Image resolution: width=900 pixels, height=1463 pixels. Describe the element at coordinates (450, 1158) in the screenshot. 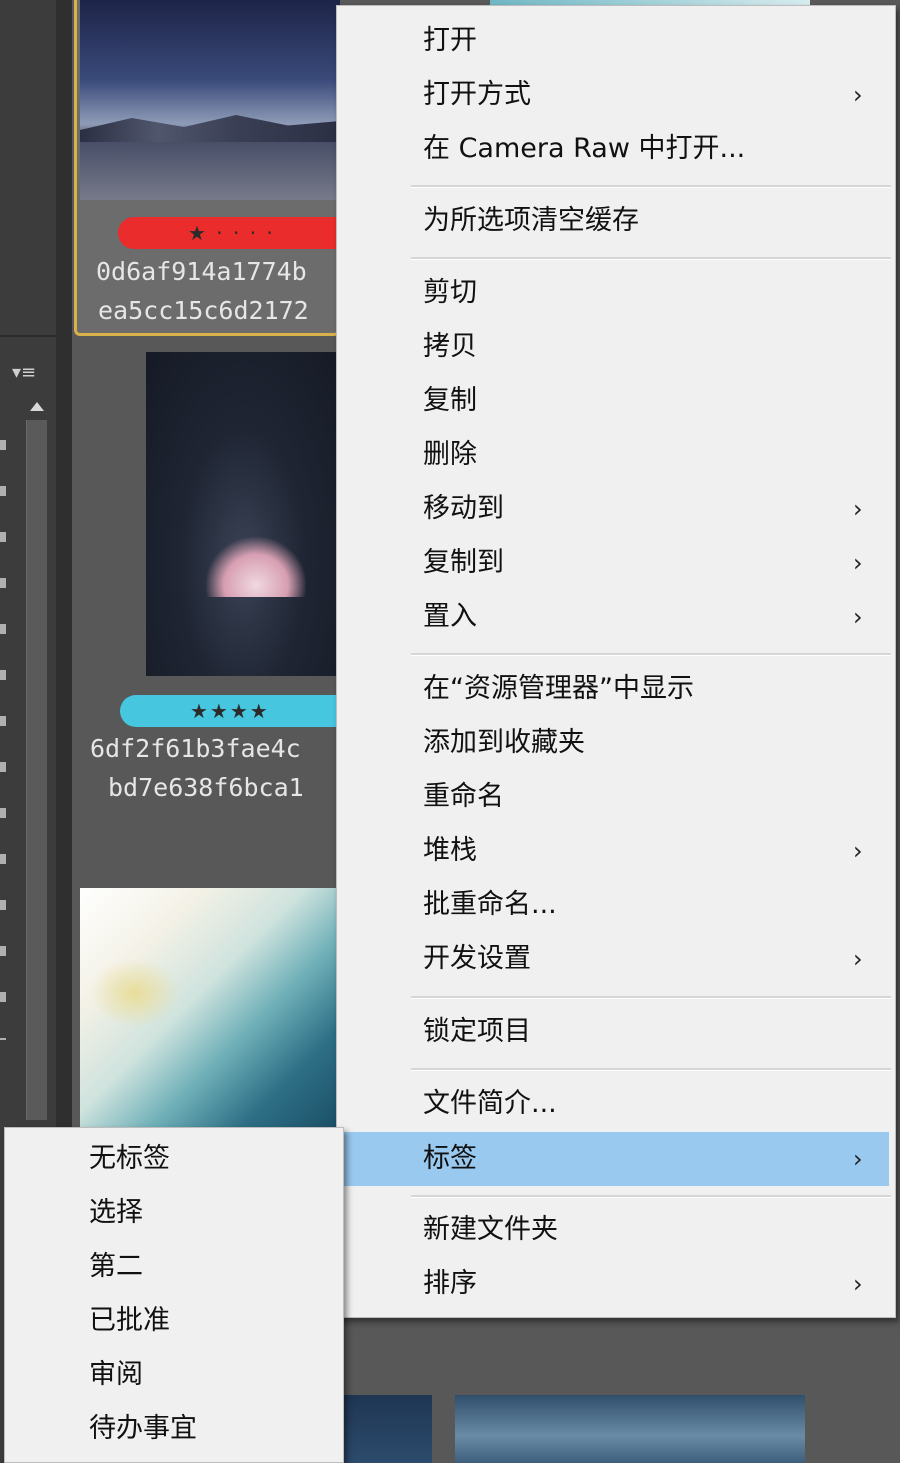

I see `menu-item-label: 标签` at that location.